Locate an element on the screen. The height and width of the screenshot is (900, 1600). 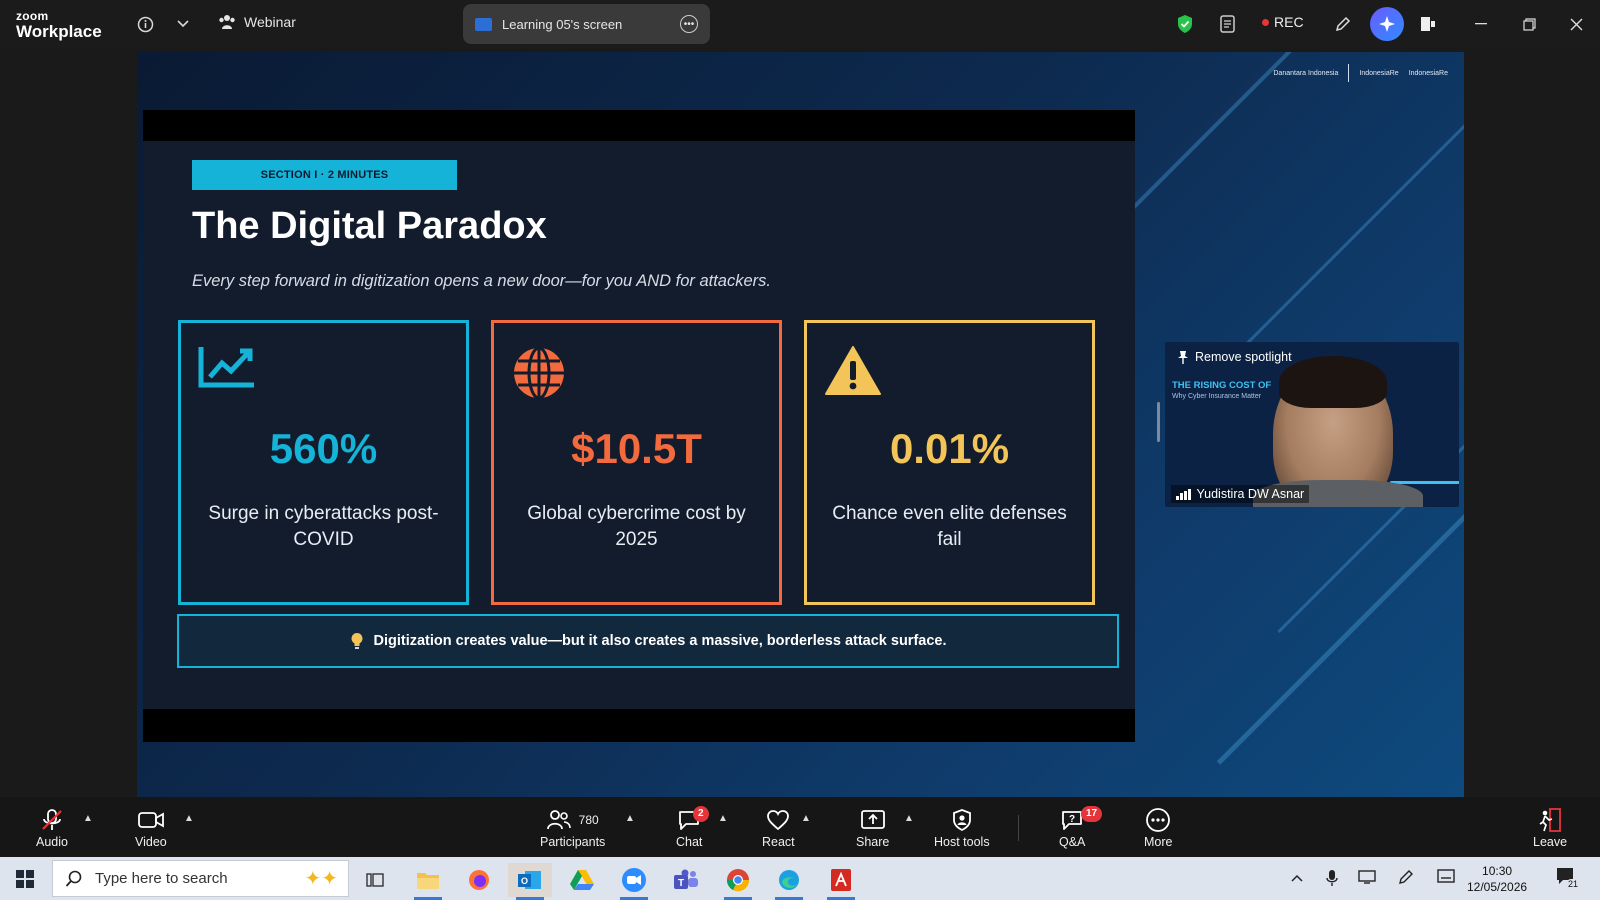
microphone-tray-icon is located at coordinates (1332, 879).